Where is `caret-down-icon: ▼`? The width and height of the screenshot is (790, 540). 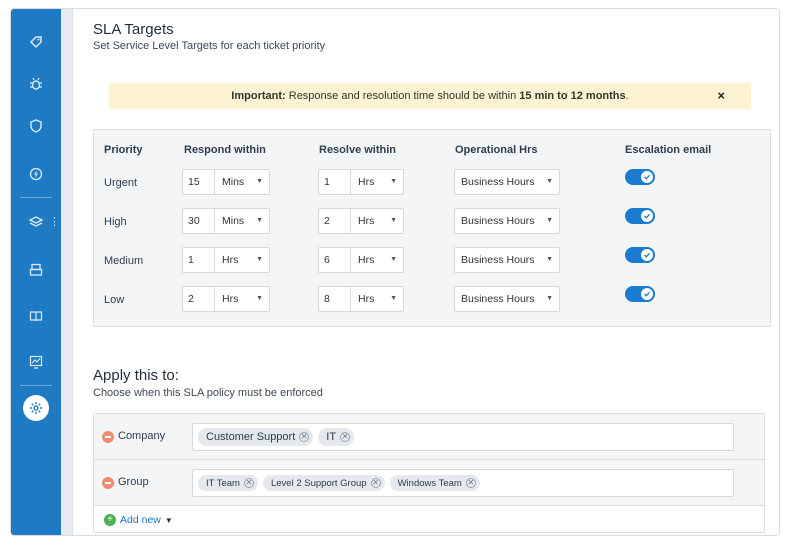 caret-down-icon: ▼ is located at coordinates (168, 520).